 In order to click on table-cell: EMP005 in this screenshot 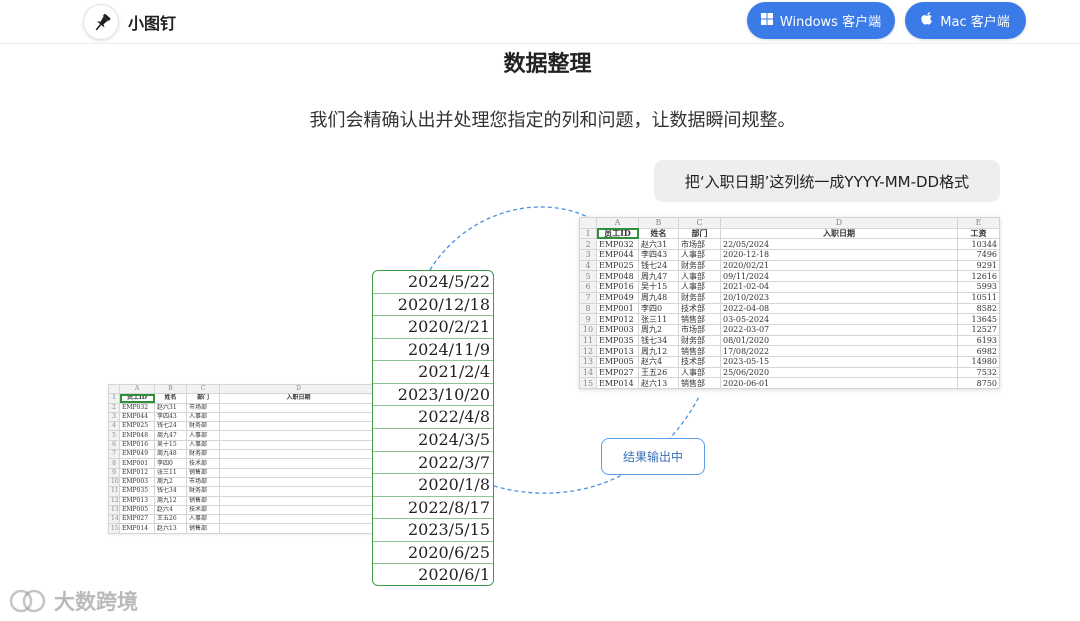, I will do `click(617, 361)`.